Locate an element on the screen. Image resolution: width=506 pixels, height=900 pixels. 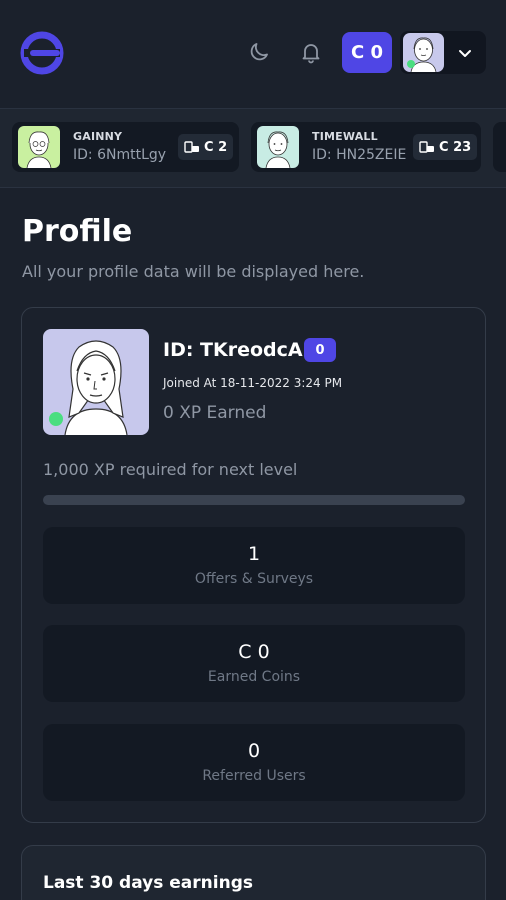
stat-value: 1 is located at coordinates (254, 554).